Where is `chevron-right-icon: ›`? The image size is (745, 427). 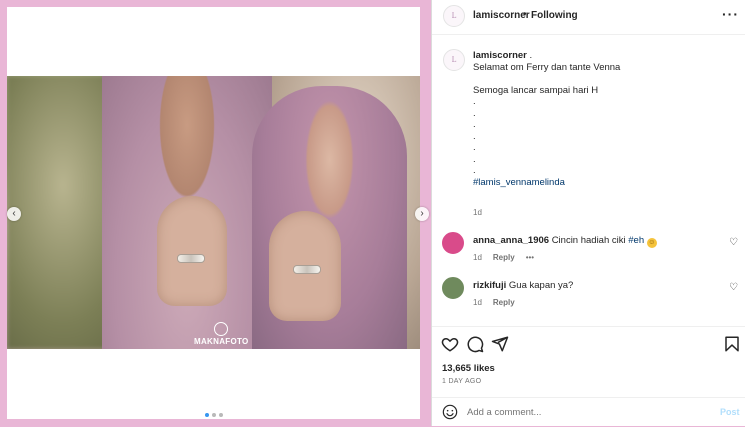
chevron-right-icon: › is located at coordinates (422, 213).